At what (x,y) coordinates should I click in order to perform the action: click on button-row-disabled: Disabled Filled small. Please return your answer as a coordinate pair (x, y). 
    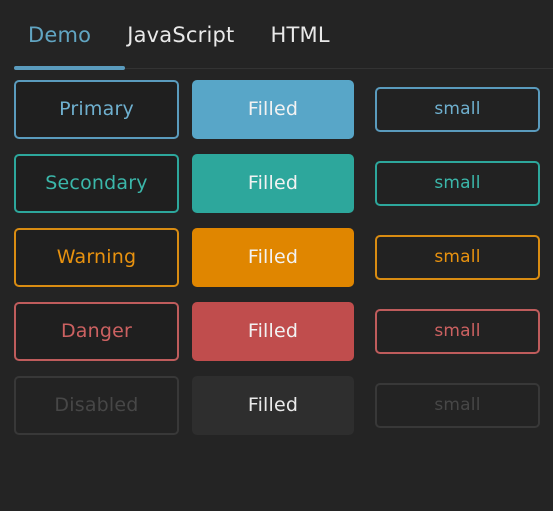
    Looking at the image, I should click on (277, 405).